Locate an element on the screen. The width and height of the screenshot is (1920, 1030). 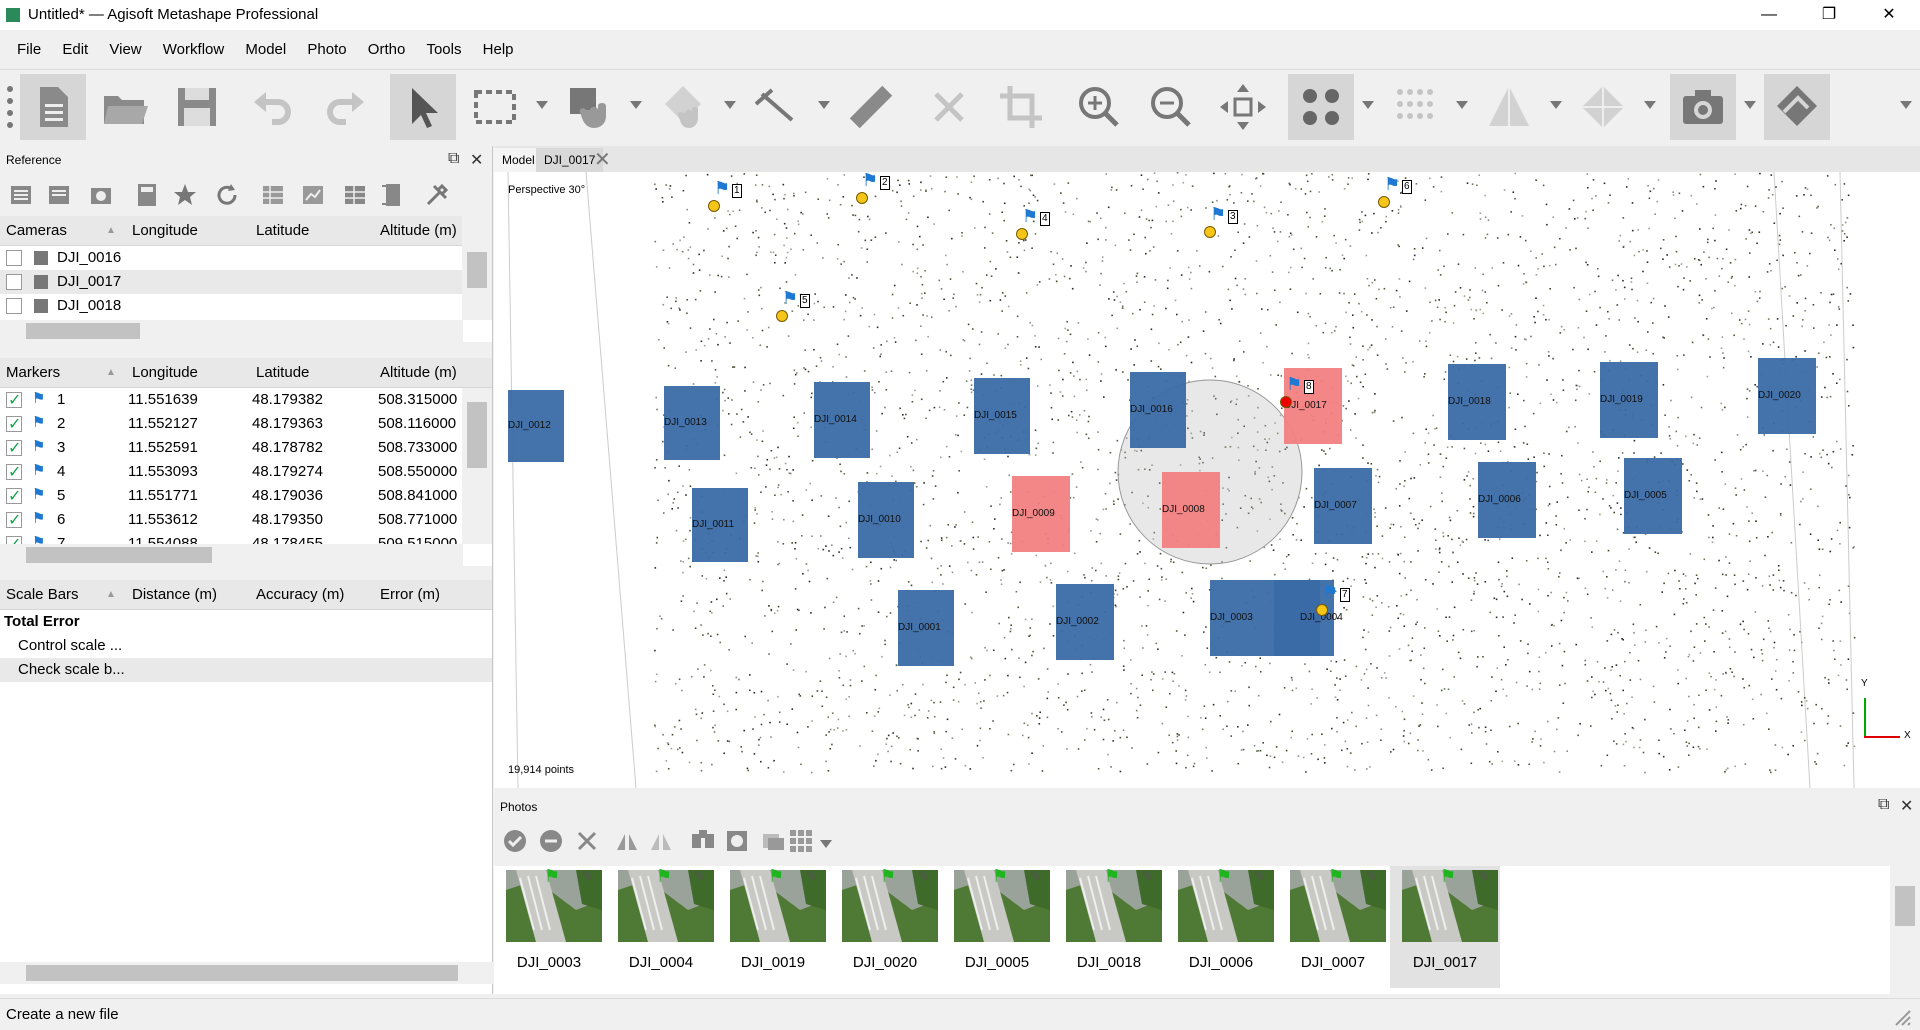
rotate-right-icon is located at coordinates (627, 841).